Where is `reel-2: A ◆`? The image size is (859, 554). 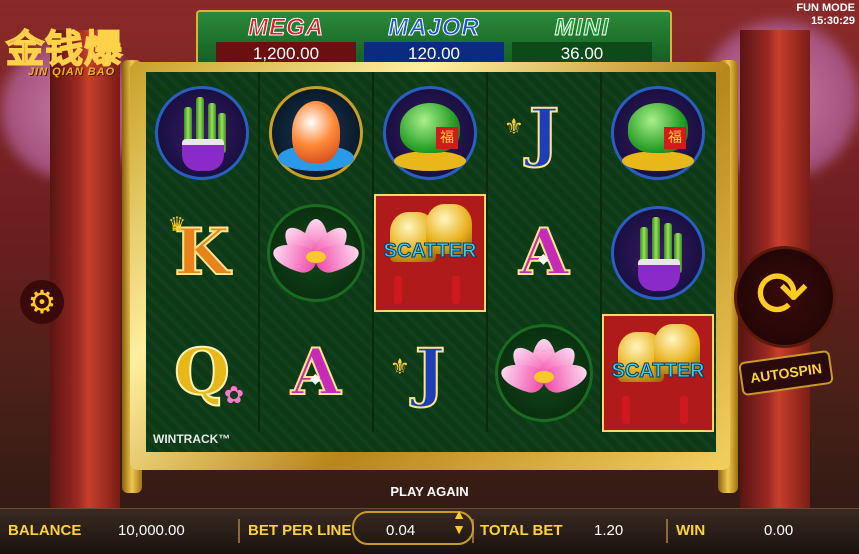 reel-2: A ◆ is located at coordinates (317, 252).